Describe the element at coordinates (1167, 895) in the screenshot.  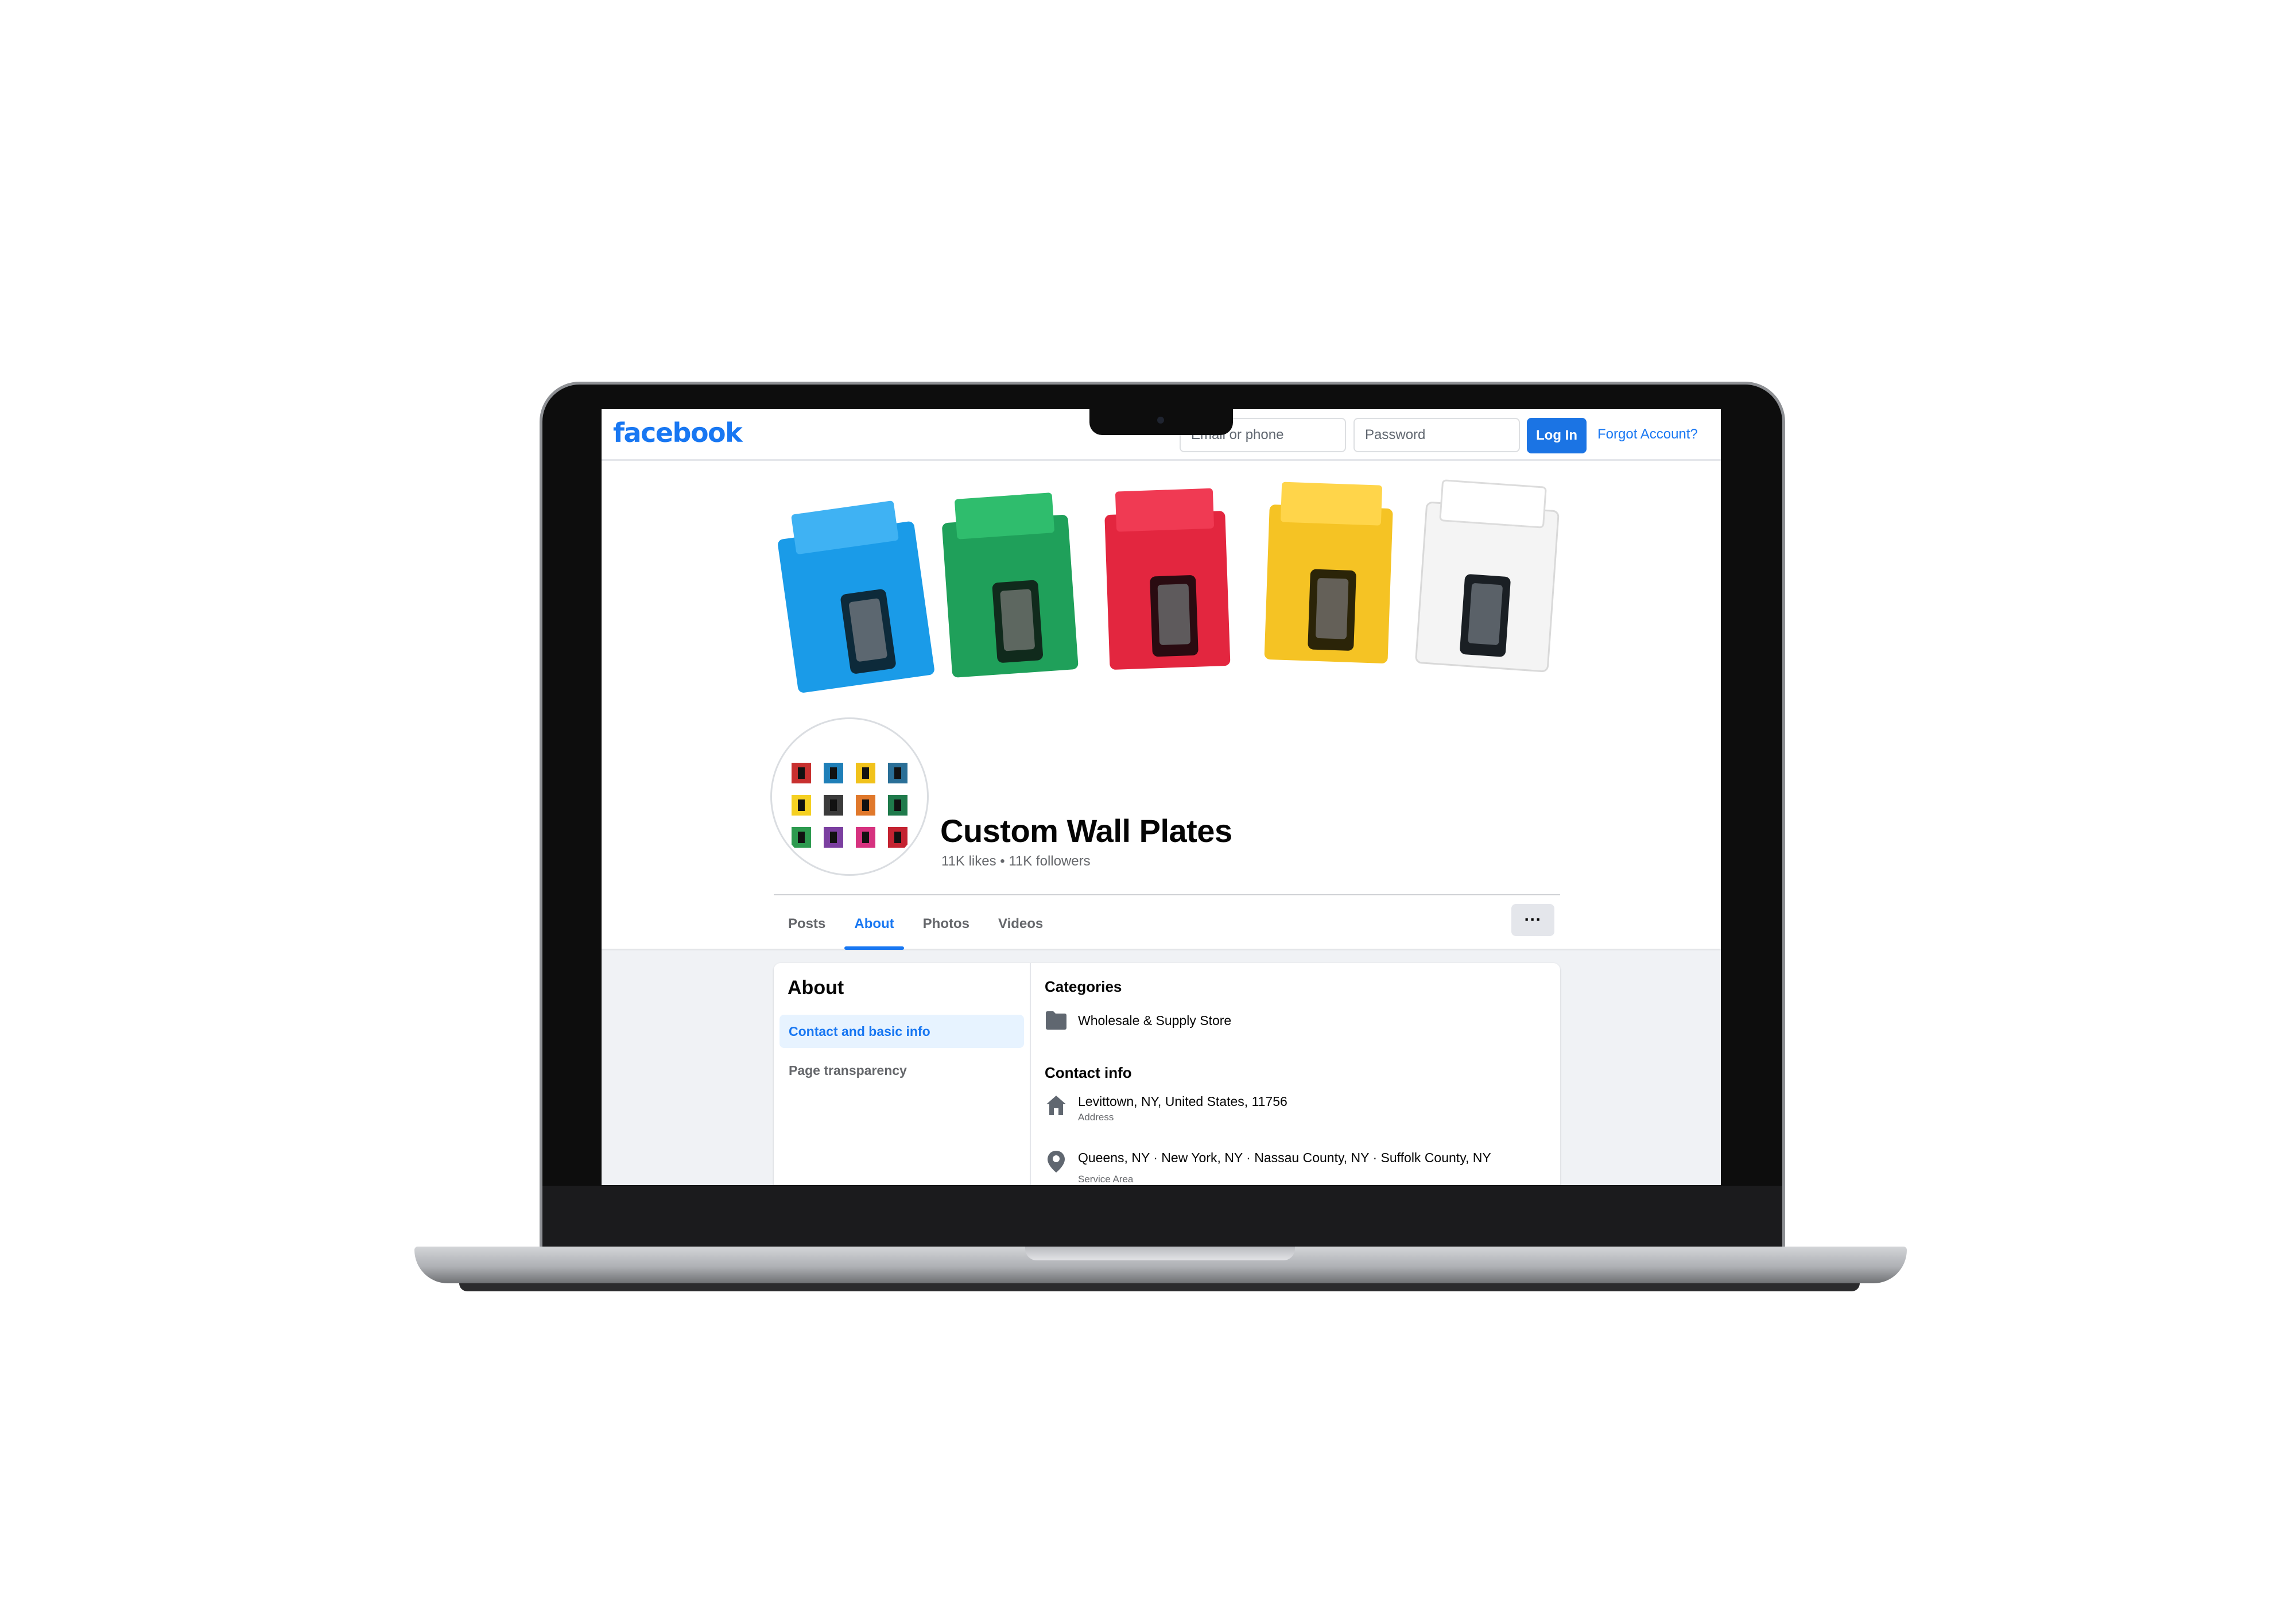
I see `header-divider` at that location.